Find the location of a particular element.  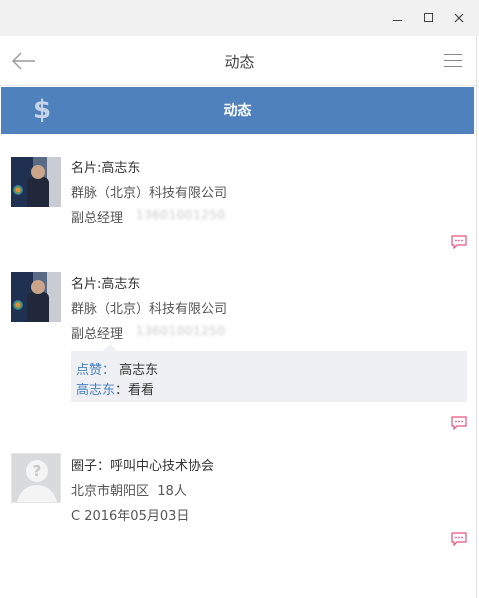

likes-label: 点赞： is located at coordinates (96, 370).